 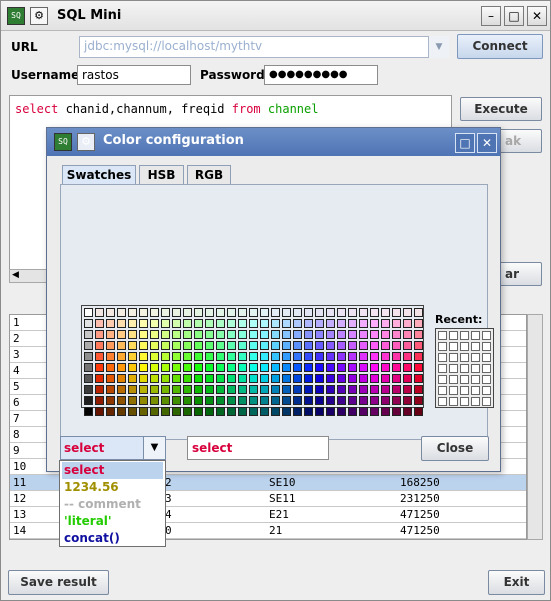 What do you see at coordinates (112, 504) in the screenshot?
I see `dropdown-option: -- comment` at bounding box center [112, 504].